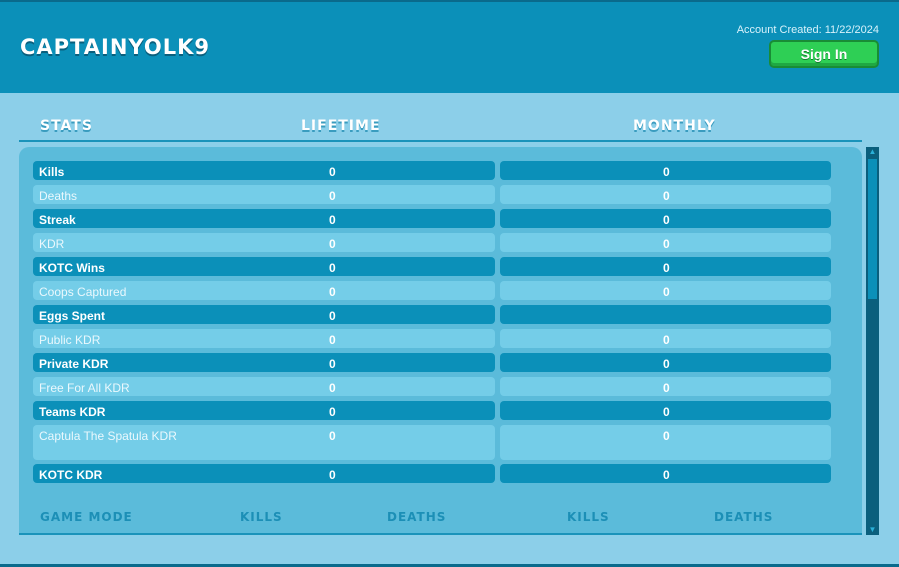 This screenshot has width=899, height=567. I want to click on stat-row: Deaths 0 0, so click(432, 194).